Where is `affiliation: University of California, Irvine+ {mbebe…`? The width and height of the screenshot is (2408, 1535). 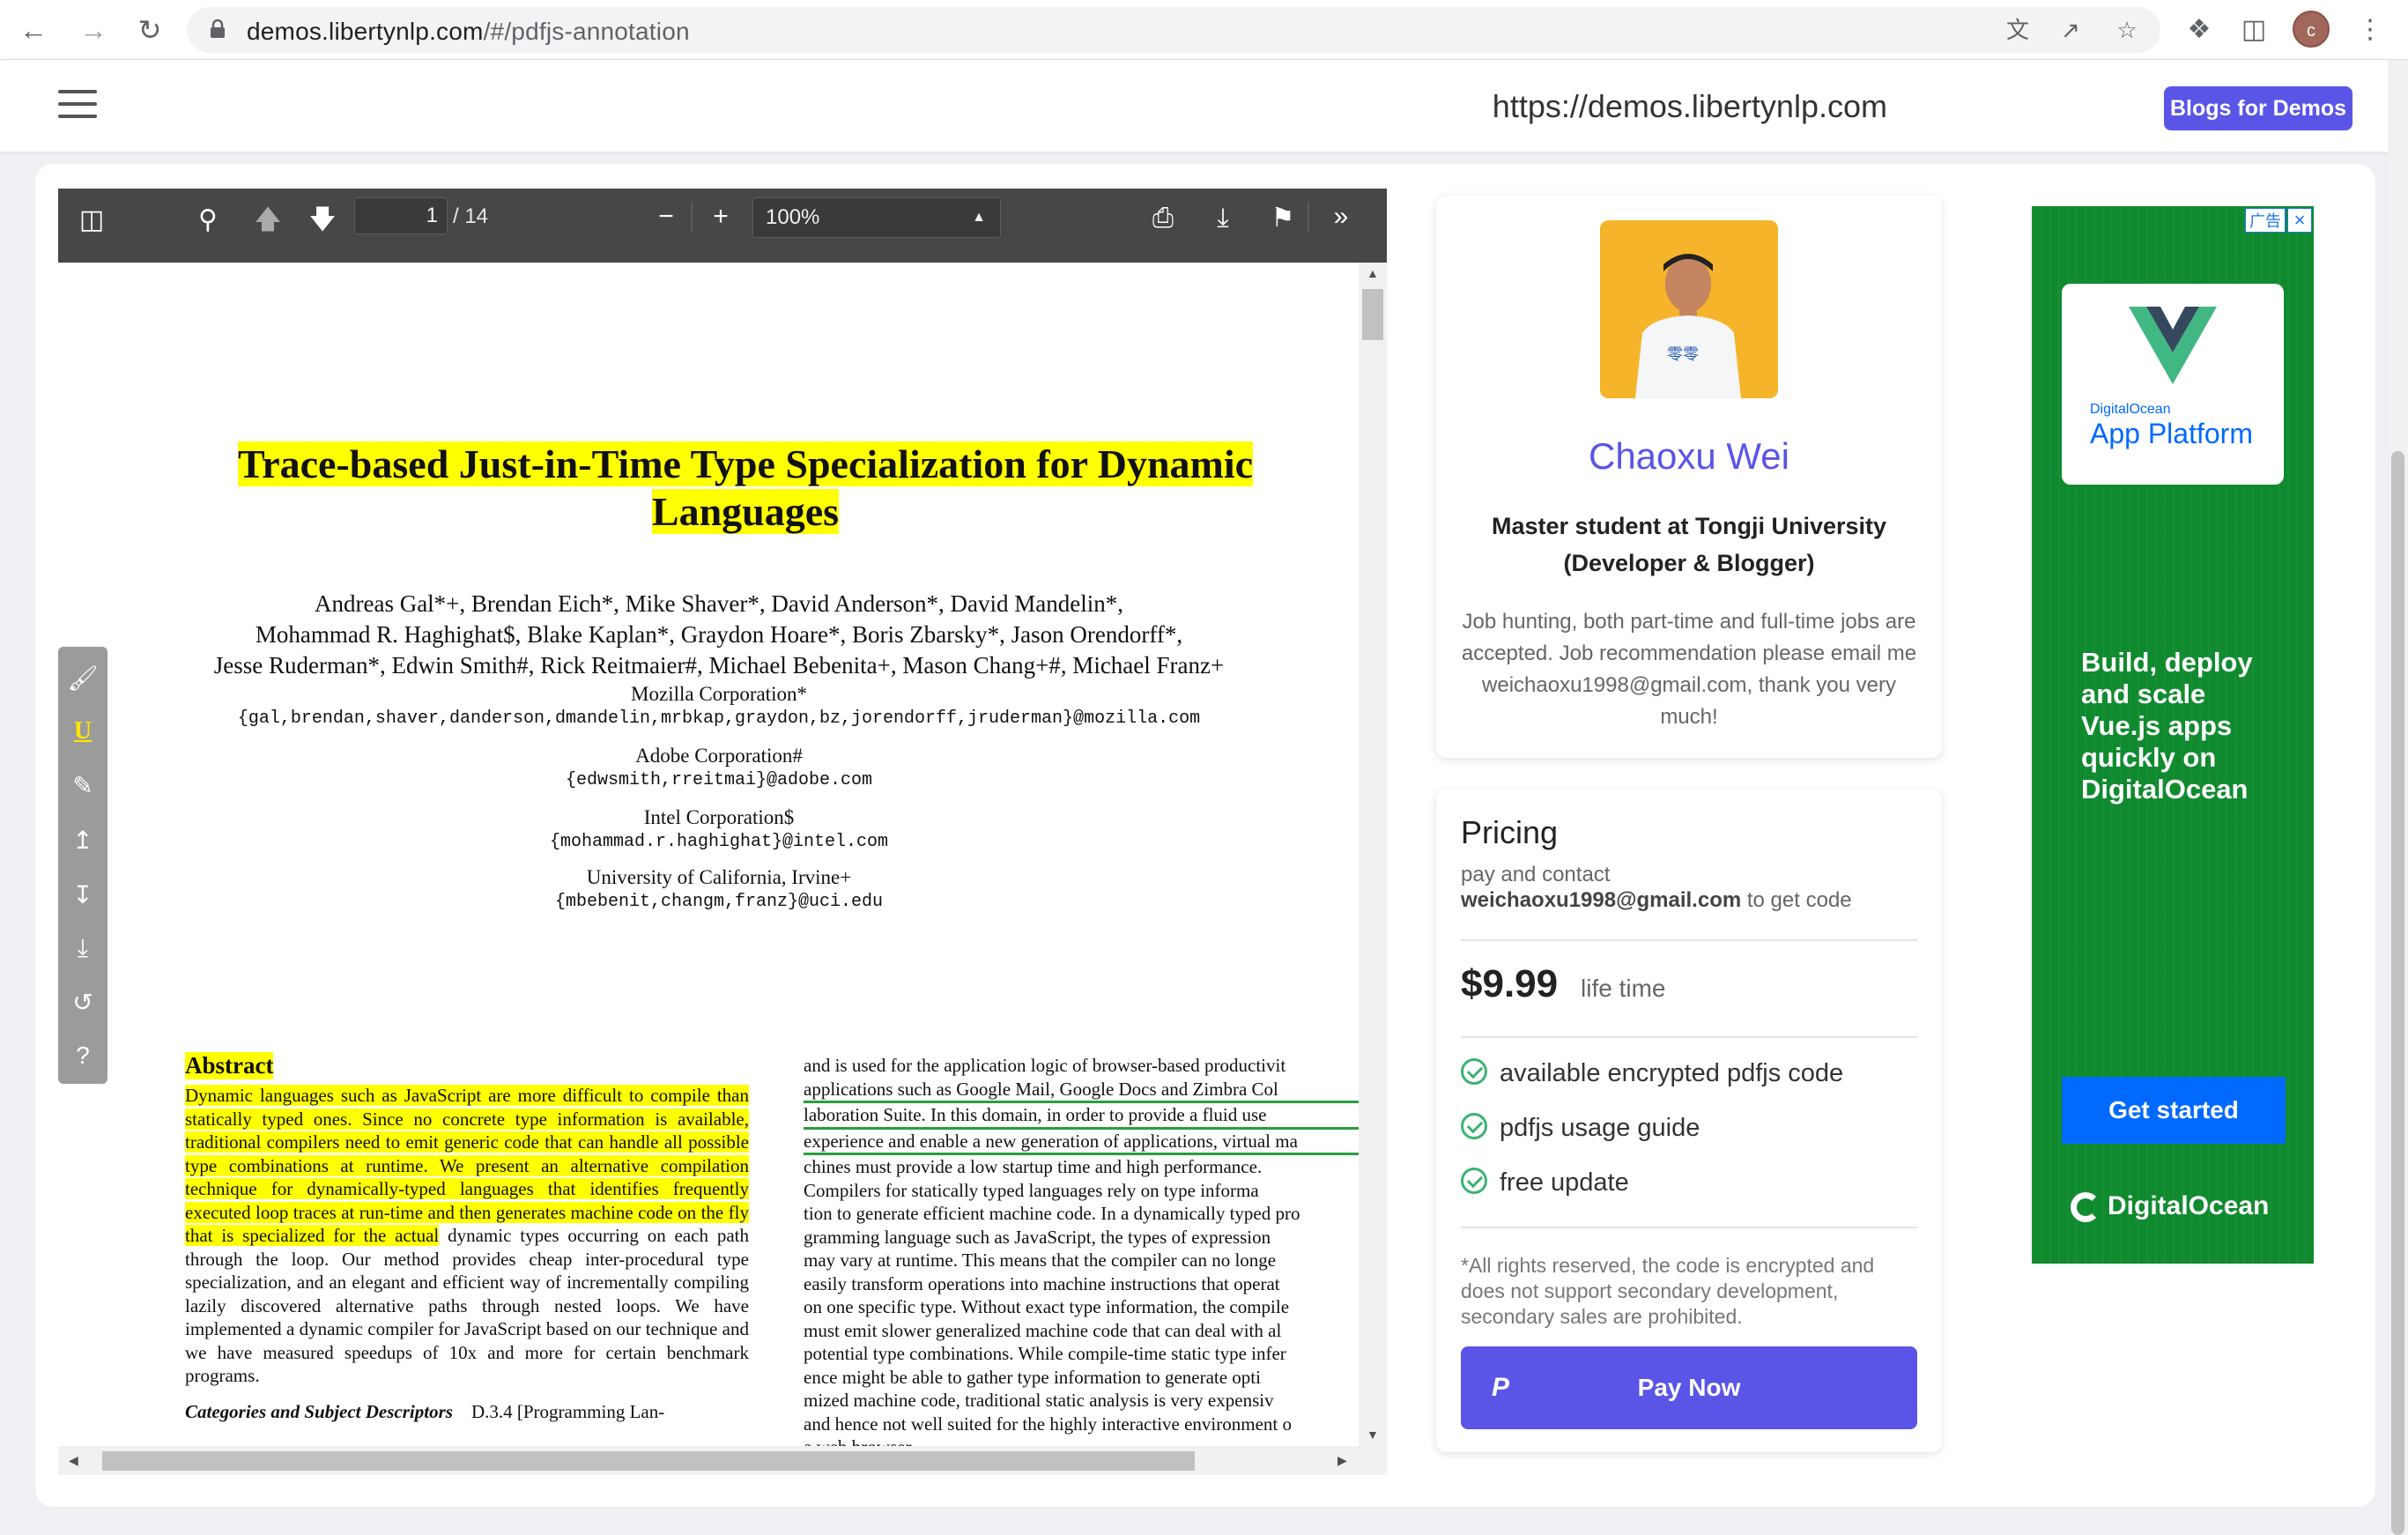 affiliation: University of California, Irvine+ {mbebe… is located at coordinates (719, 889).